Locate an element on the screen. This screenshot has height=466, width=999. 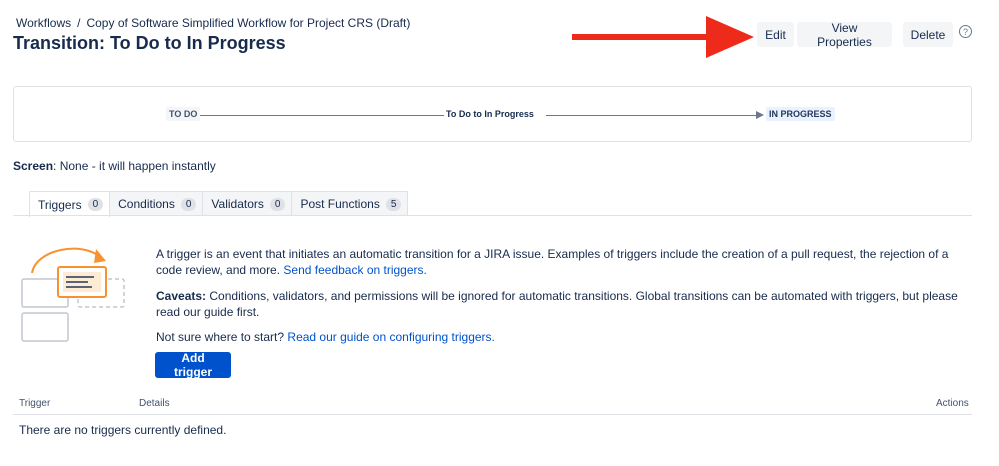
tab-label: Triggers is located at coordinates (60, 204).